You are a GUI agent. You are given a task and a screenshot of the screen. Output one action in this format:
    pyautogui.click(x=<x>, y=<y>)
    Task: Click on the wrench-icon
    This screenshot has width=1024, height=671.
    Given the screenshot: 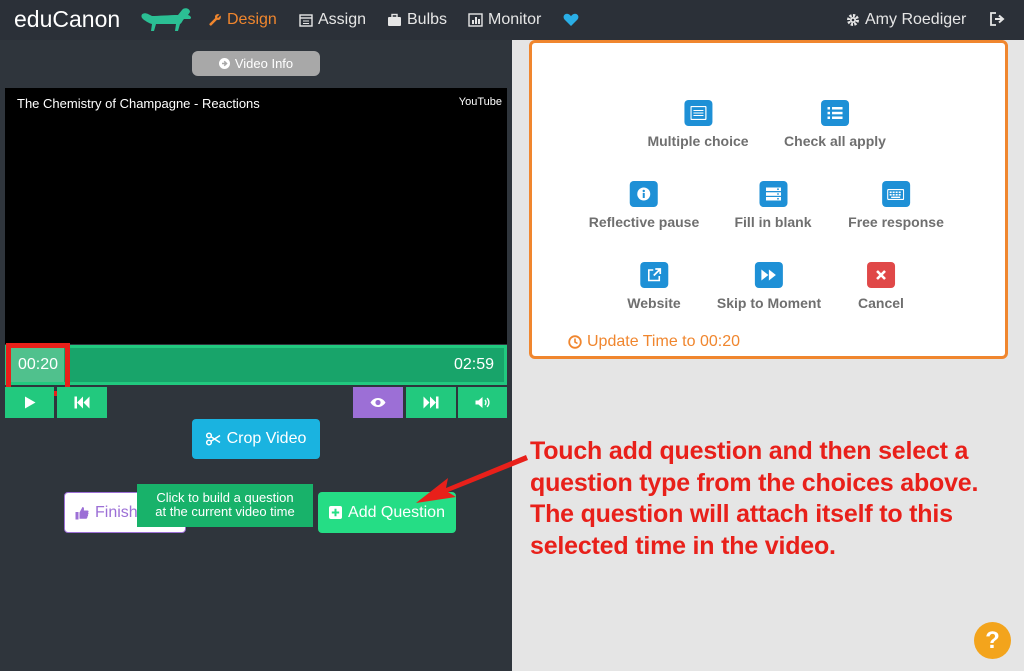 What is the action you would take?
    pyautogui.click(x=215, y=20)
    